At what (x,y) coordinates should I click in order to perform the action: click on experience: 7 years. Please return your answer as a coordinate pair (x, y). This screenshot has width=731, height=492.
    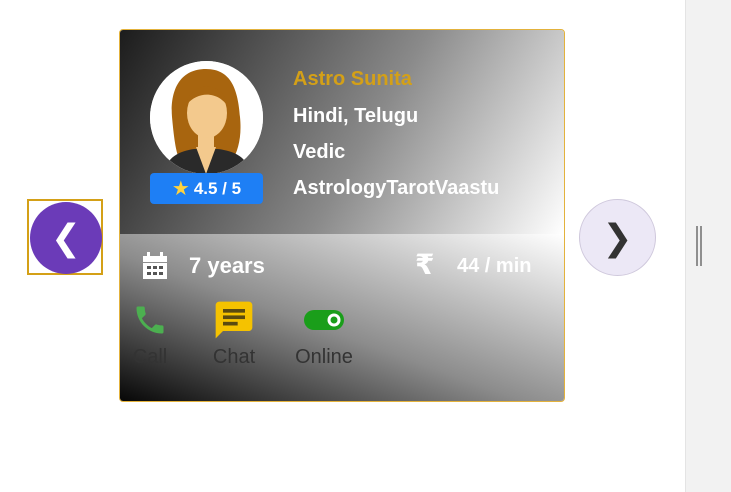
    Looking at the image, I should click on (227, 265).